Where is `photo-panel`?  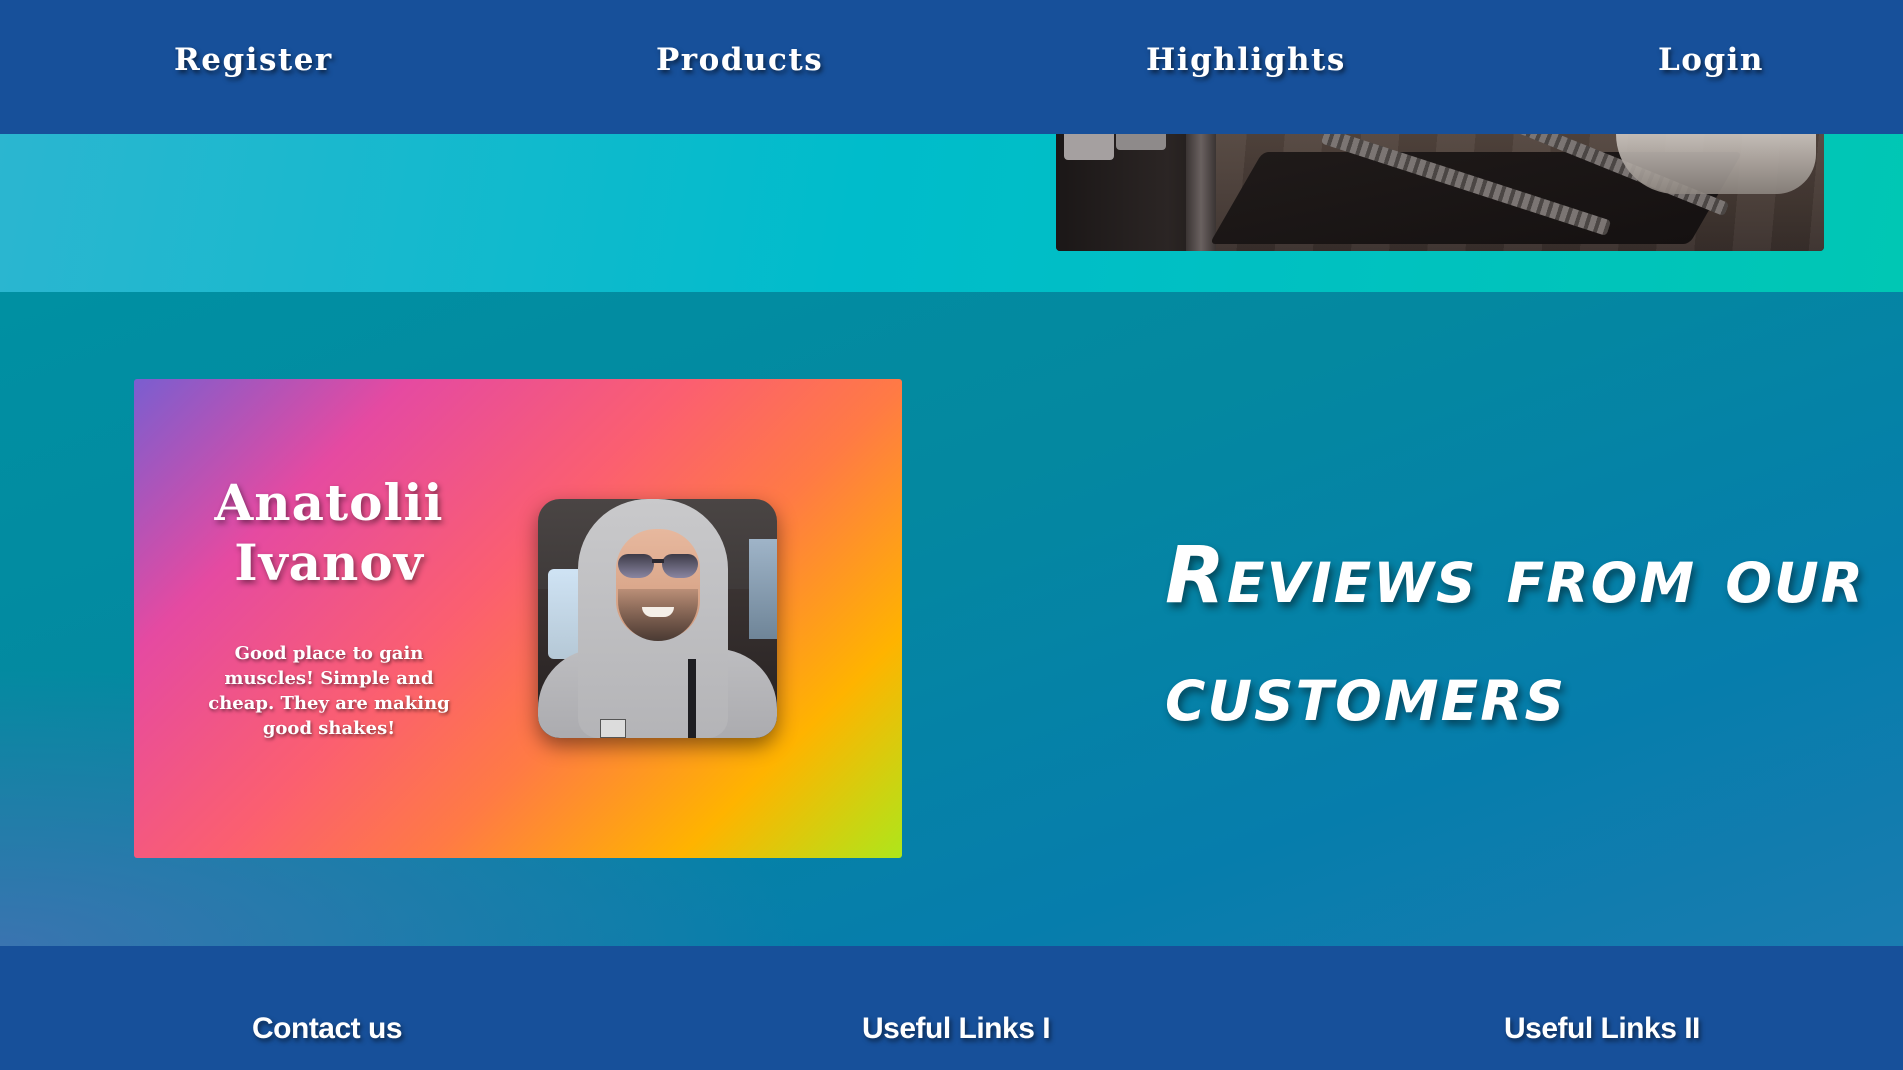 photo-panel is located at coordinates (1089, 147).